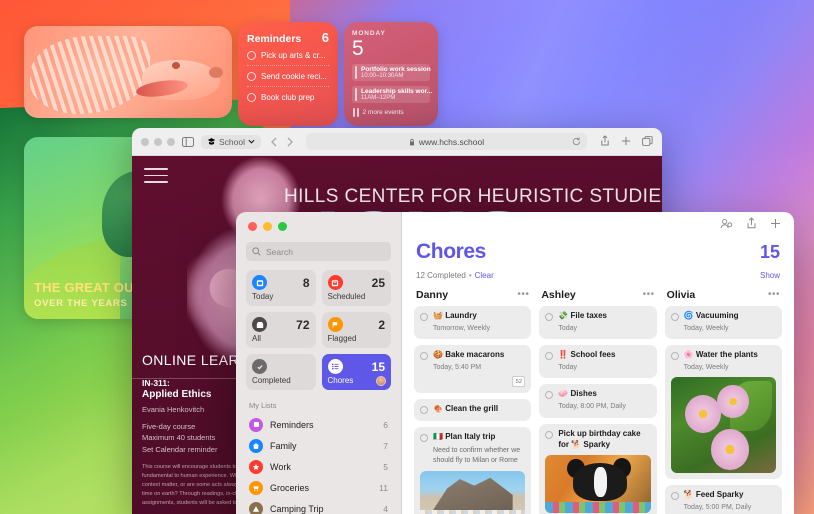  I want to click on plus-icon, so click(775, 225).